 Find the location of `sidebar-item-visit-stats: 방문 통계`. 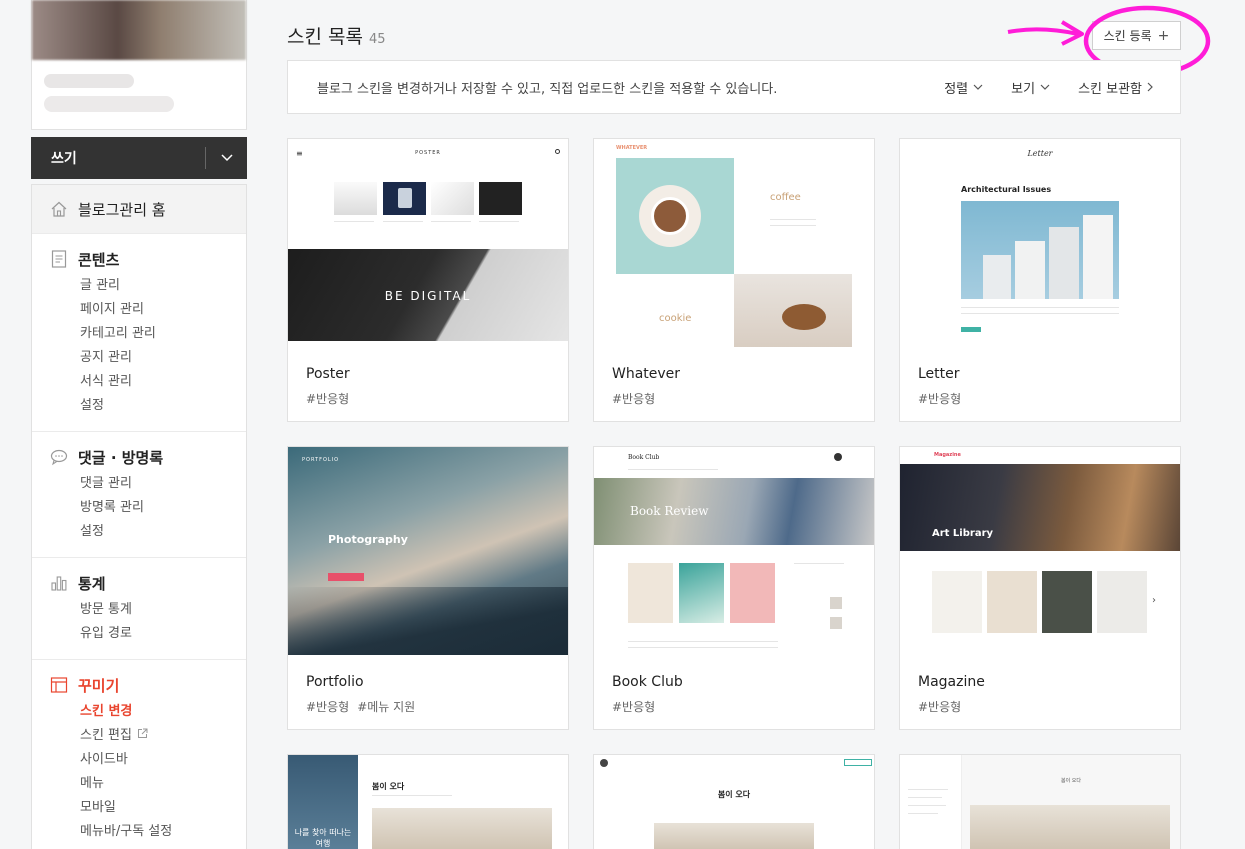

sidebar-item-visit-stats: 방문 통계 is located at coordinates (139, 610).